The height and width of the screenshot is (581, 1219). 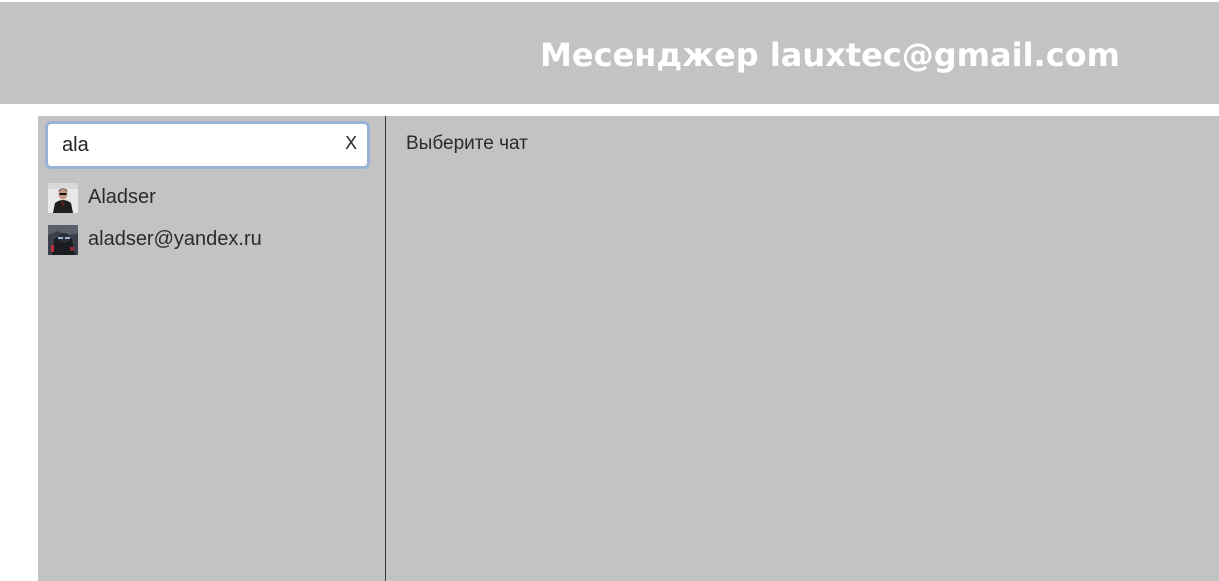 What do you see at coordinates (213, 198) in the screenshot?
I see `search-result-item: Aladser` at bounding box center [213, 198].